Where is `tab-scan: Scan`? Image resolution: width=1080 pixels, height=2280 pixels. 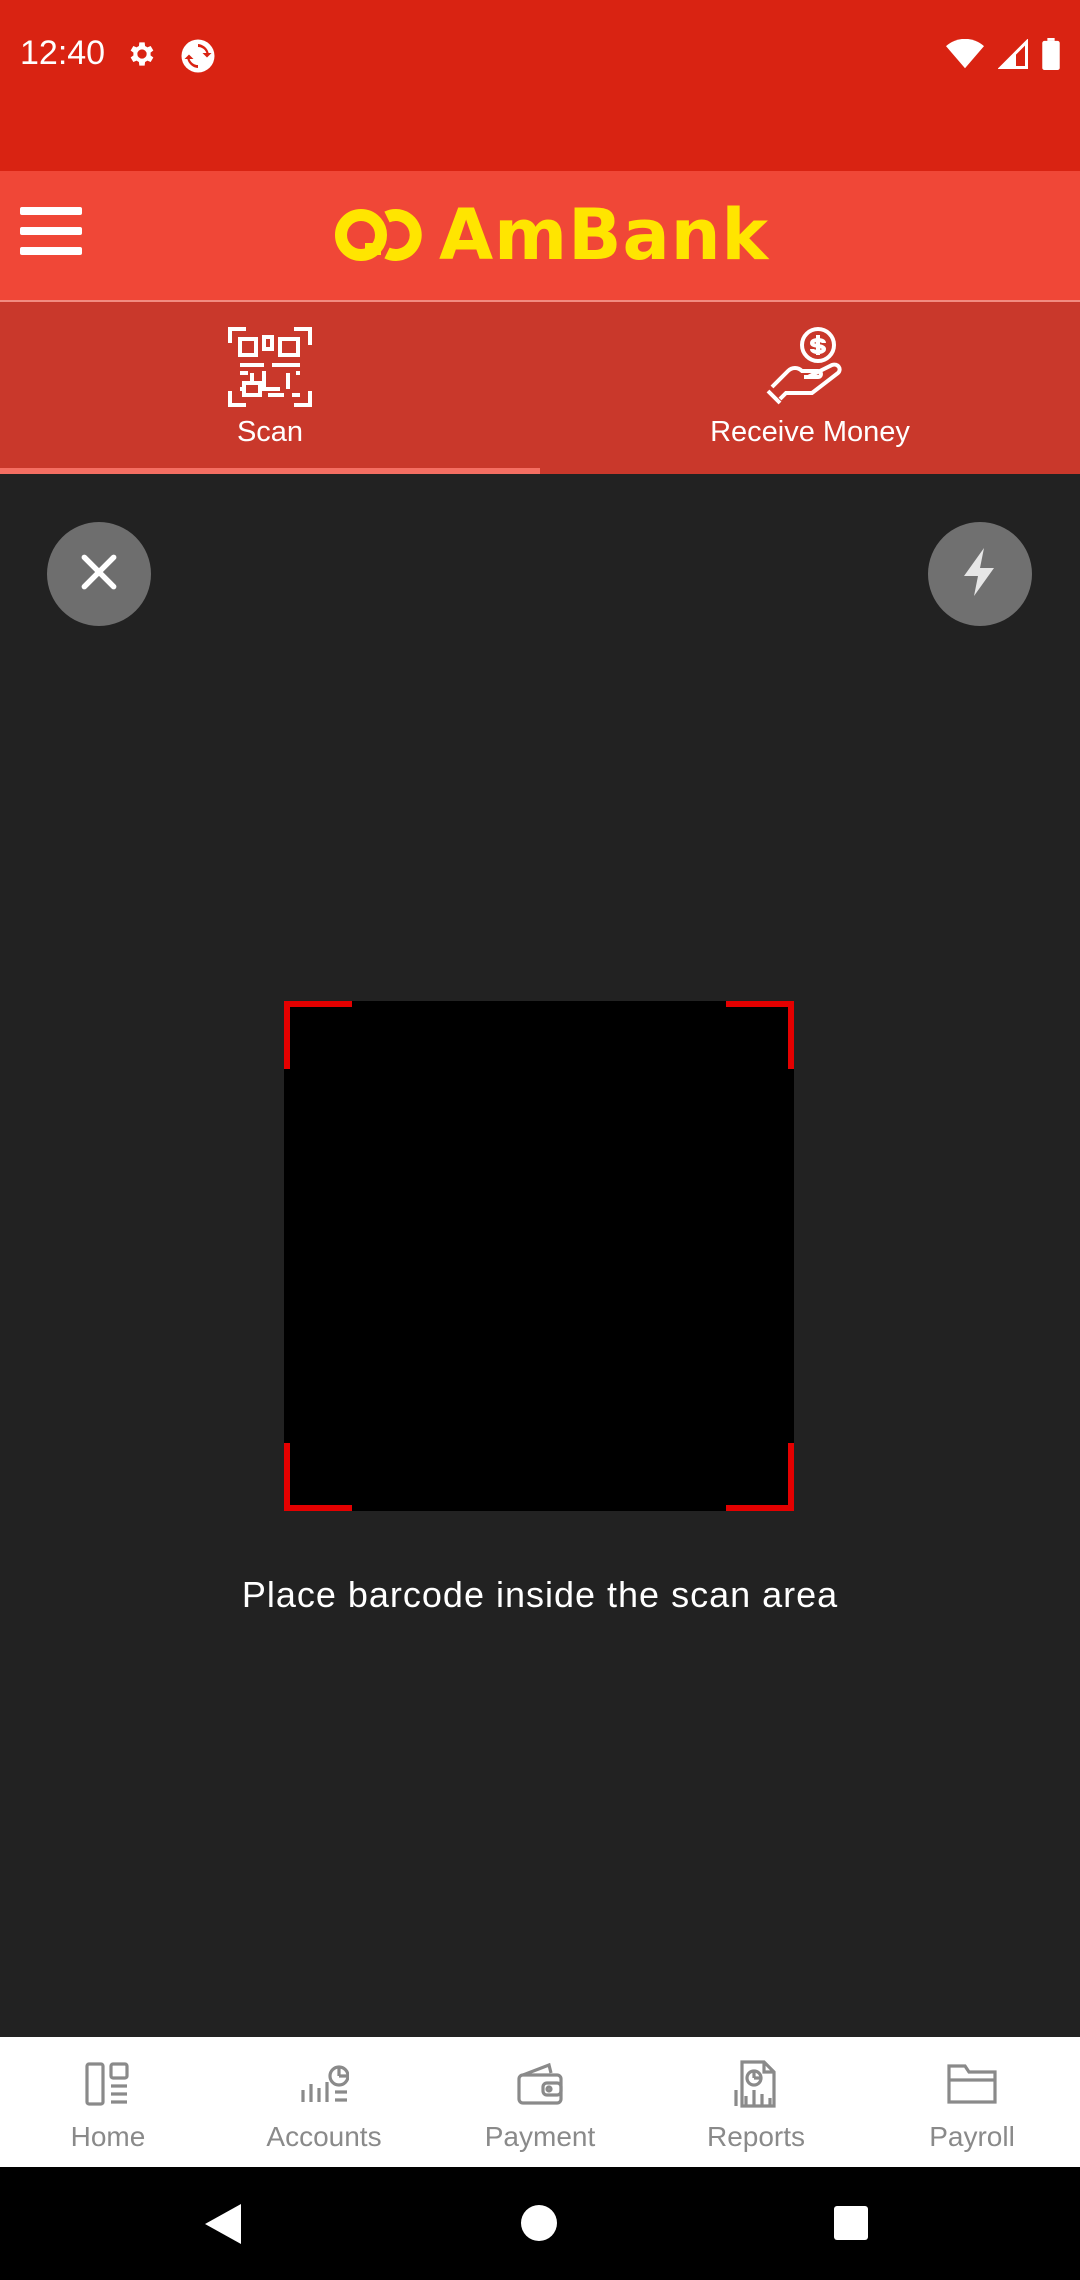 tab-scan: Scan is located at coordinates (270, 388).